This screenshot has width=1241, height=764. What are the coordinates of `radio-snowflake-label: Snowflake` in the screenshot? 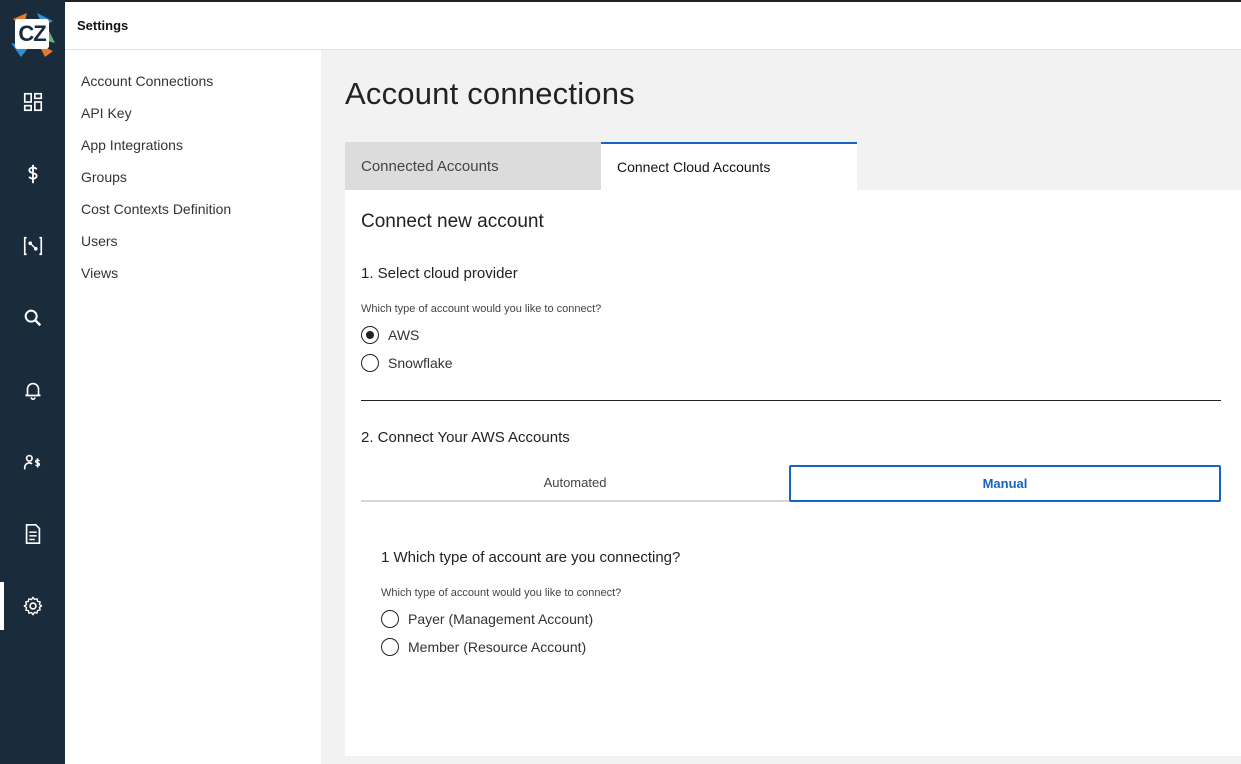 It's located at (420, 363).